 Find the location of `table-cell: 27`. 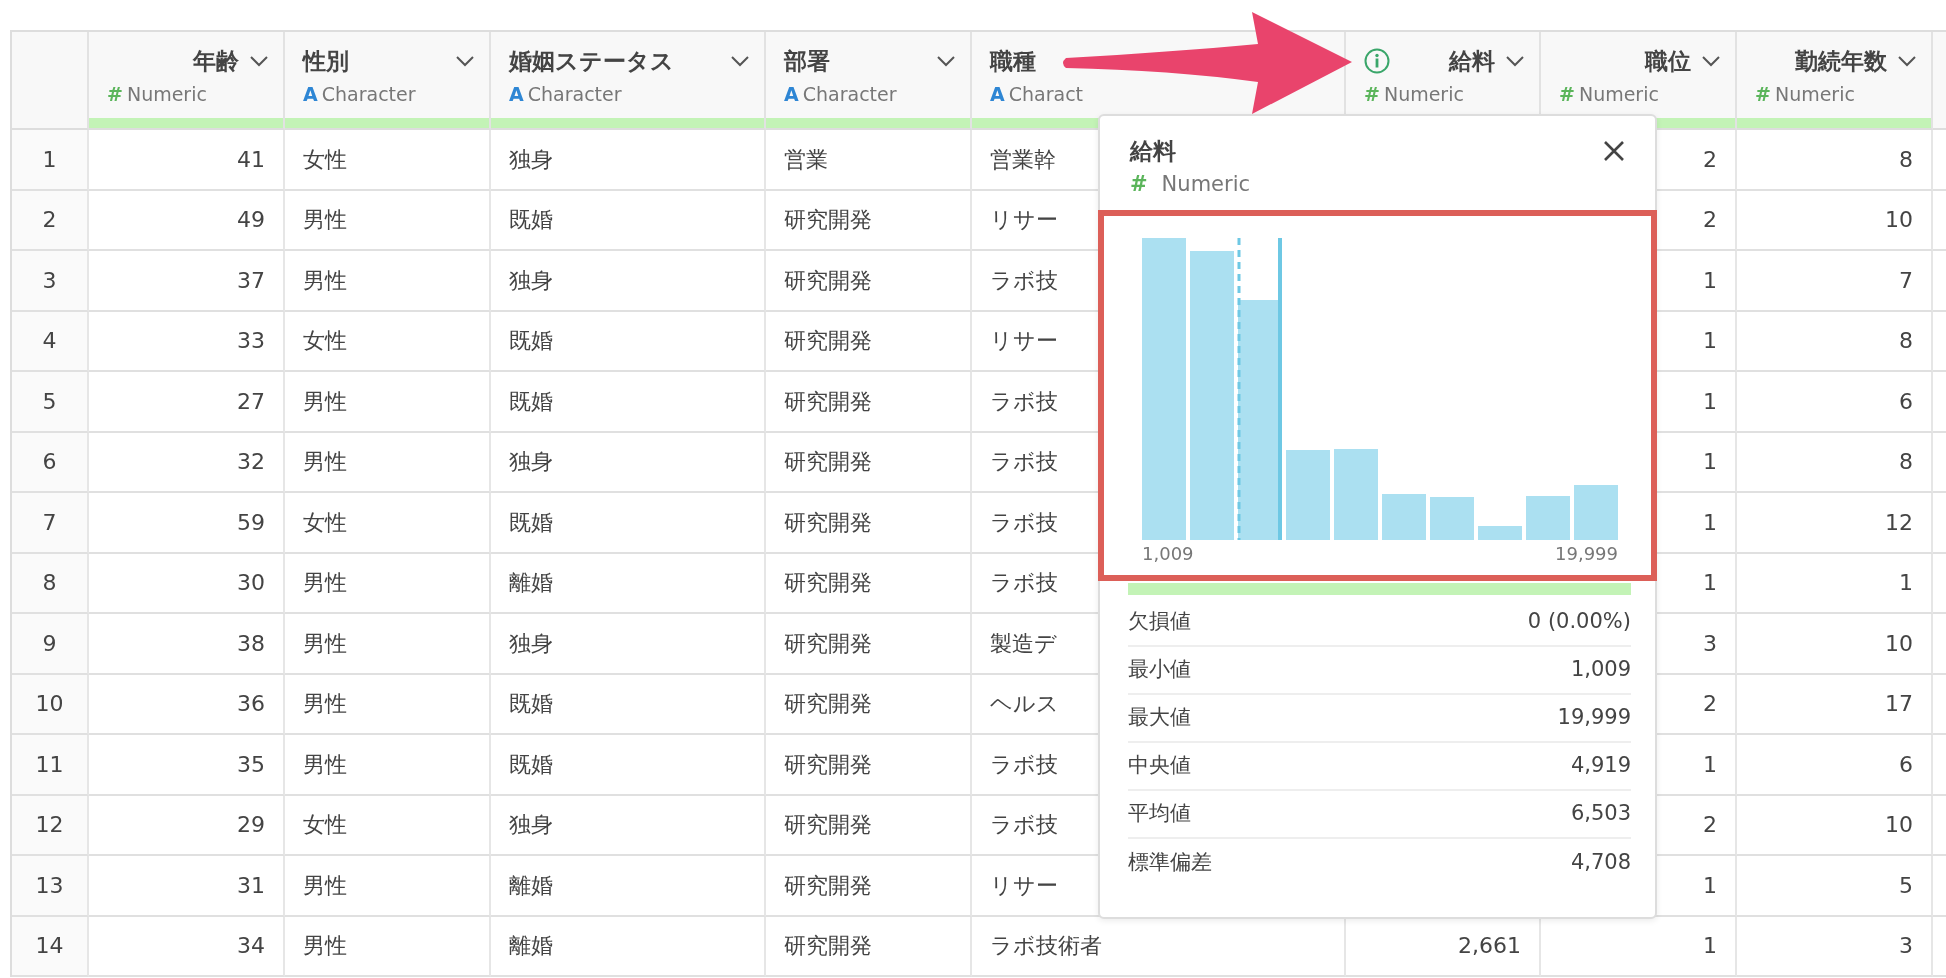

table-cell: 27 is located at coordinates (187, 402).